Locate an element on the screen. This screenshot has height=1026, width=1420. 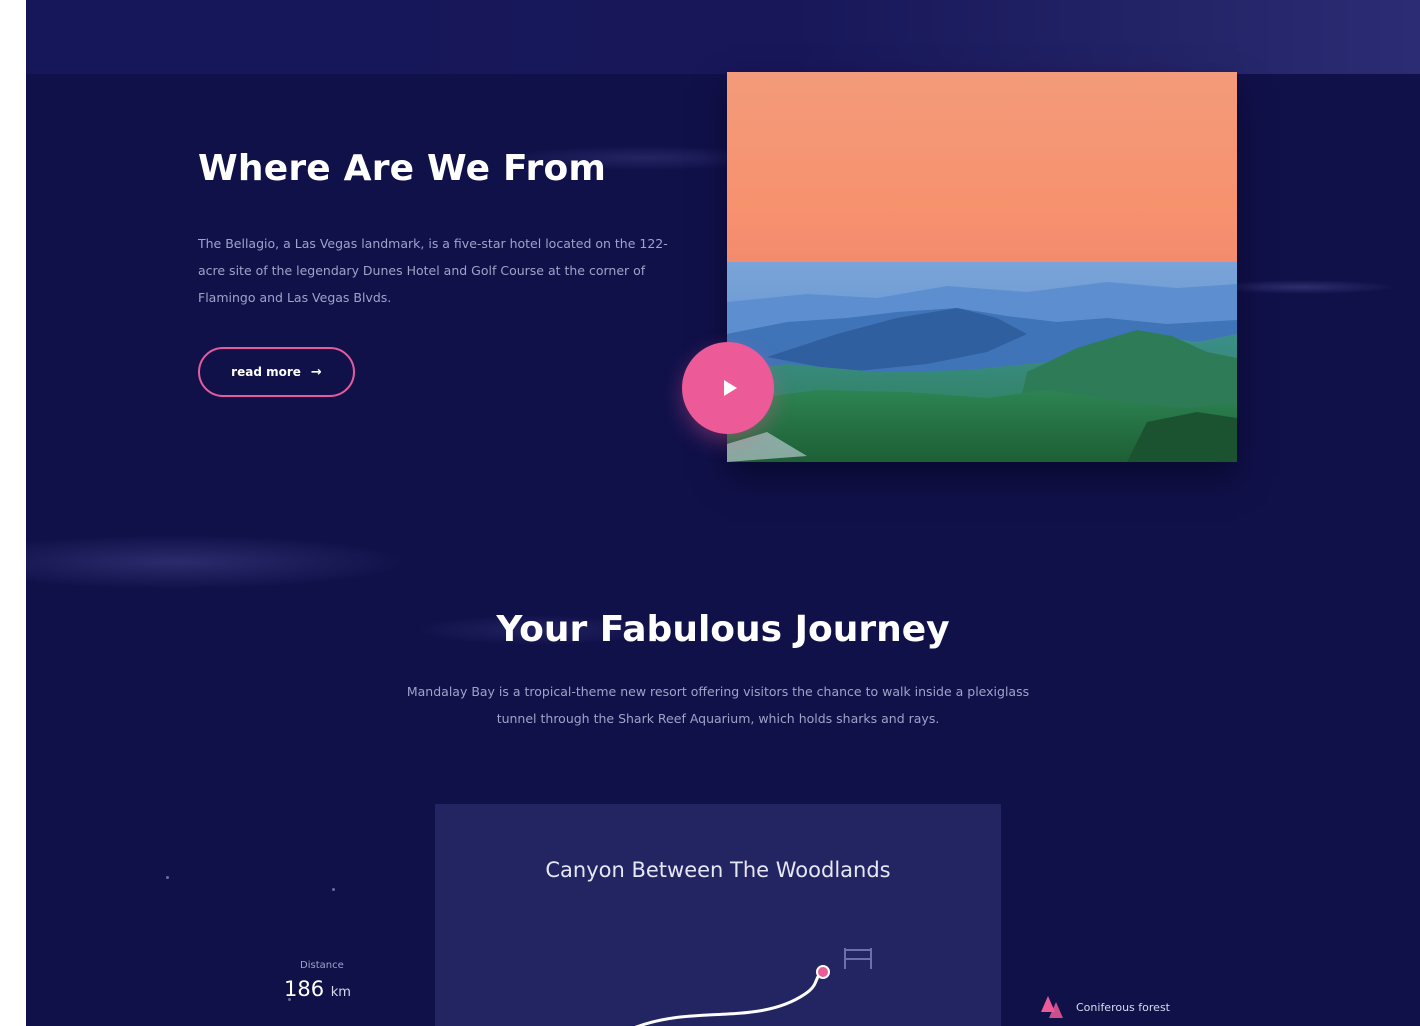
terrain-legend-item: Coniferous forest is located at coordinates (1105, 1007).